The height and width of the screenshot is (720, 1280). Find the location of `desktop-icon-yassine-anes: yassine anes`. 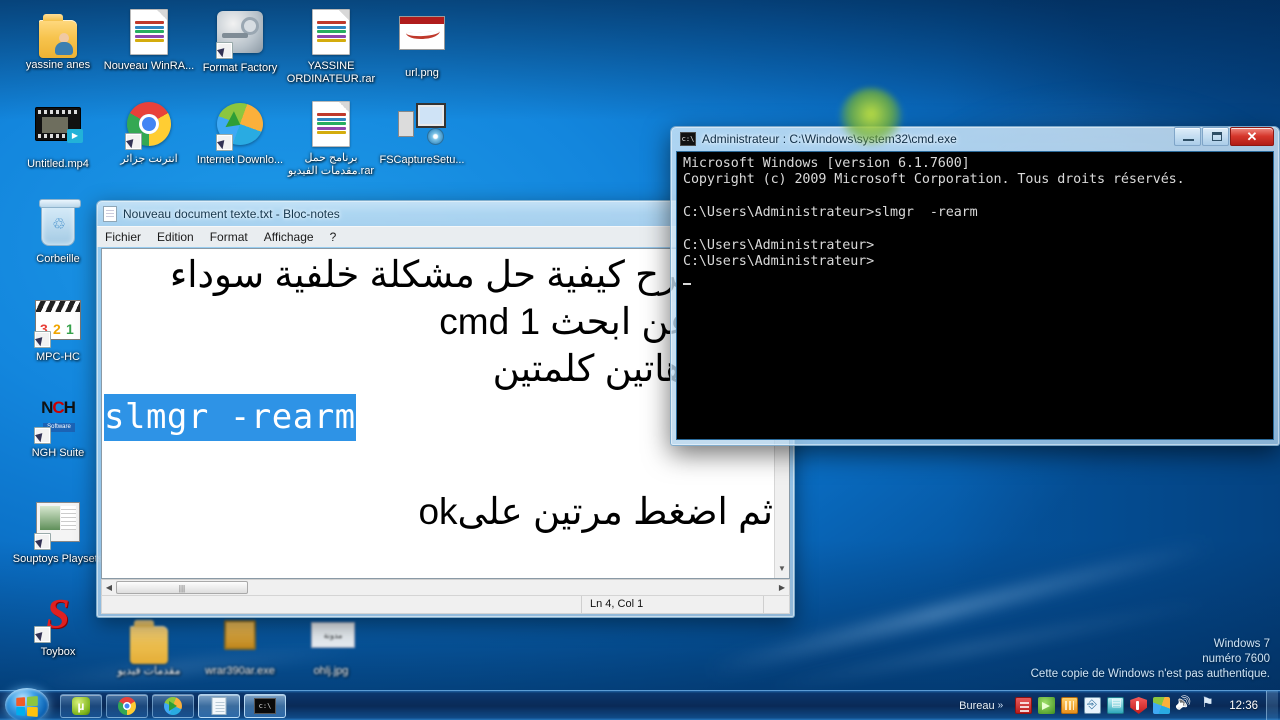

desktop-icon-yassine-anes: yassine anes is located at coordinates (58, 40).